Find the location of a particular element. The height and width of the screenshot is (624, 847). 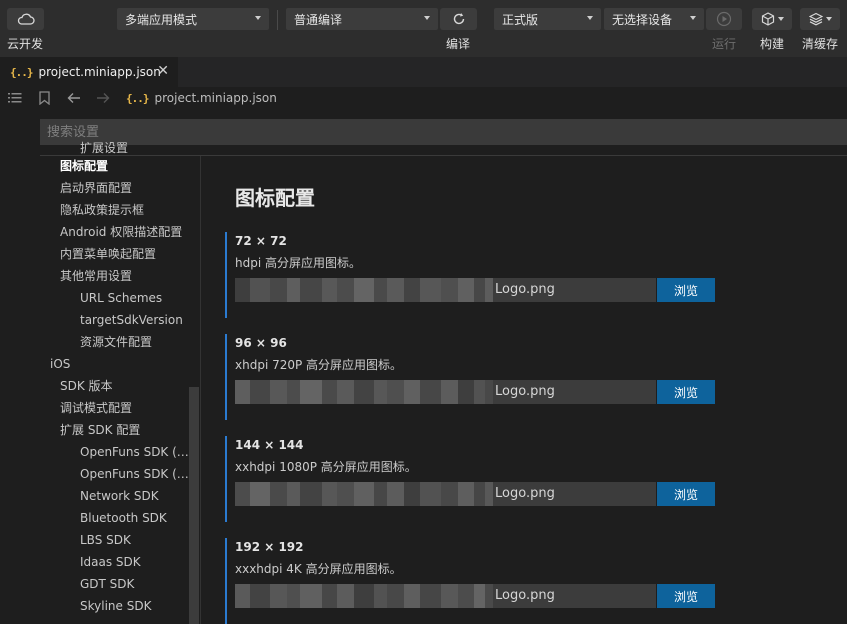

breadcrumb-file-label: project.miniapp.json is located at coordinates (215, 98).